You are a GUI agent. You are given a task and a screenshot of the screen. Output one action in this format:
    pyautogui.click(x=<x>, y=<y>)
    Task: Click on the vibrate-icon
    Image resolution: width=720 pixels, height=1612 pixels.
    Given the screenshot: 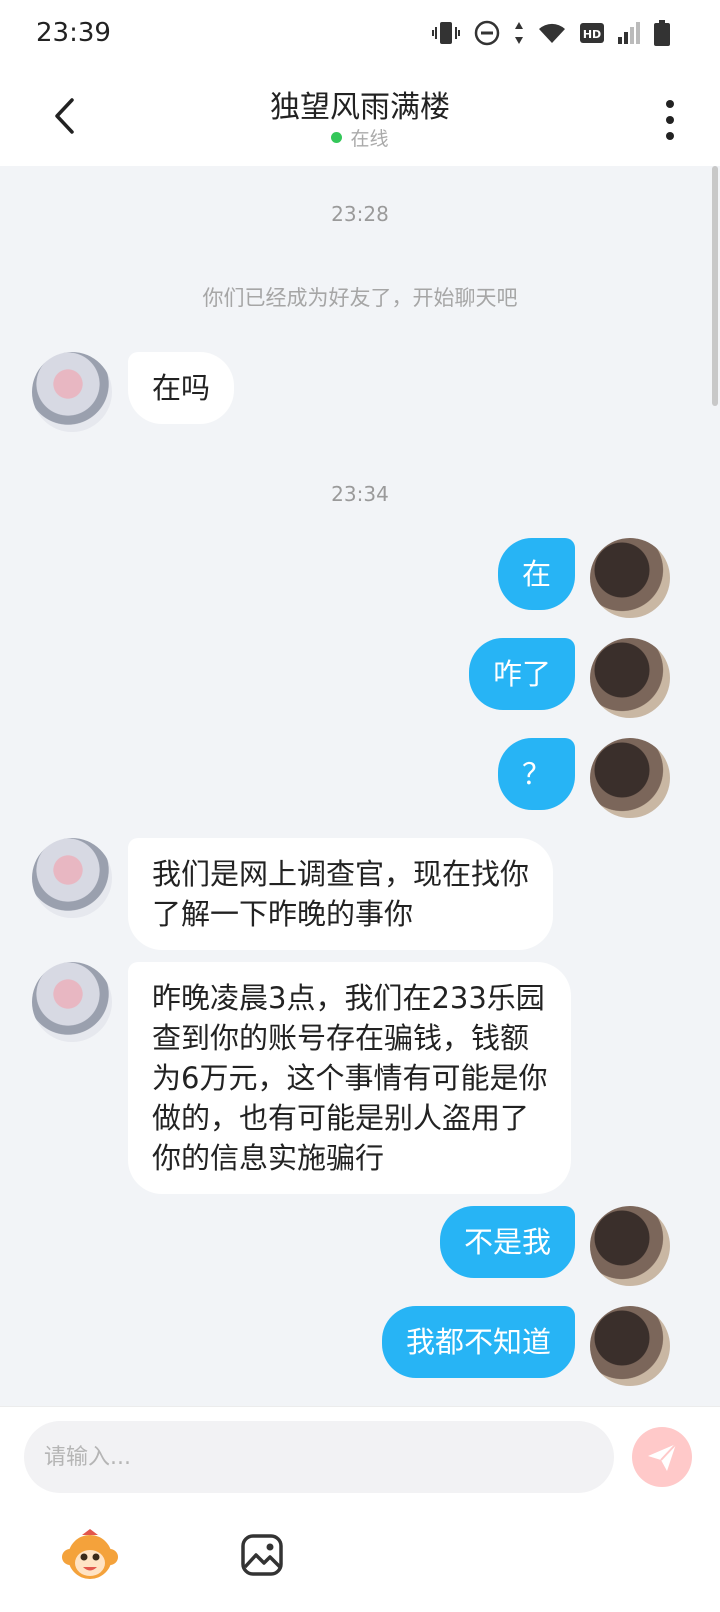 What is the action you would take?
    pyautogui.click(x=446, y=33)
    